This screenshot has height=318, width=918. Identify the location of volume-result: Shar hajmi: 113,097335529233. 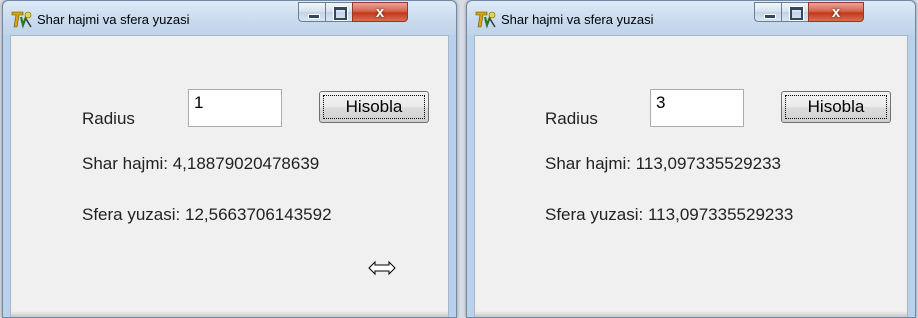
(663, 163).